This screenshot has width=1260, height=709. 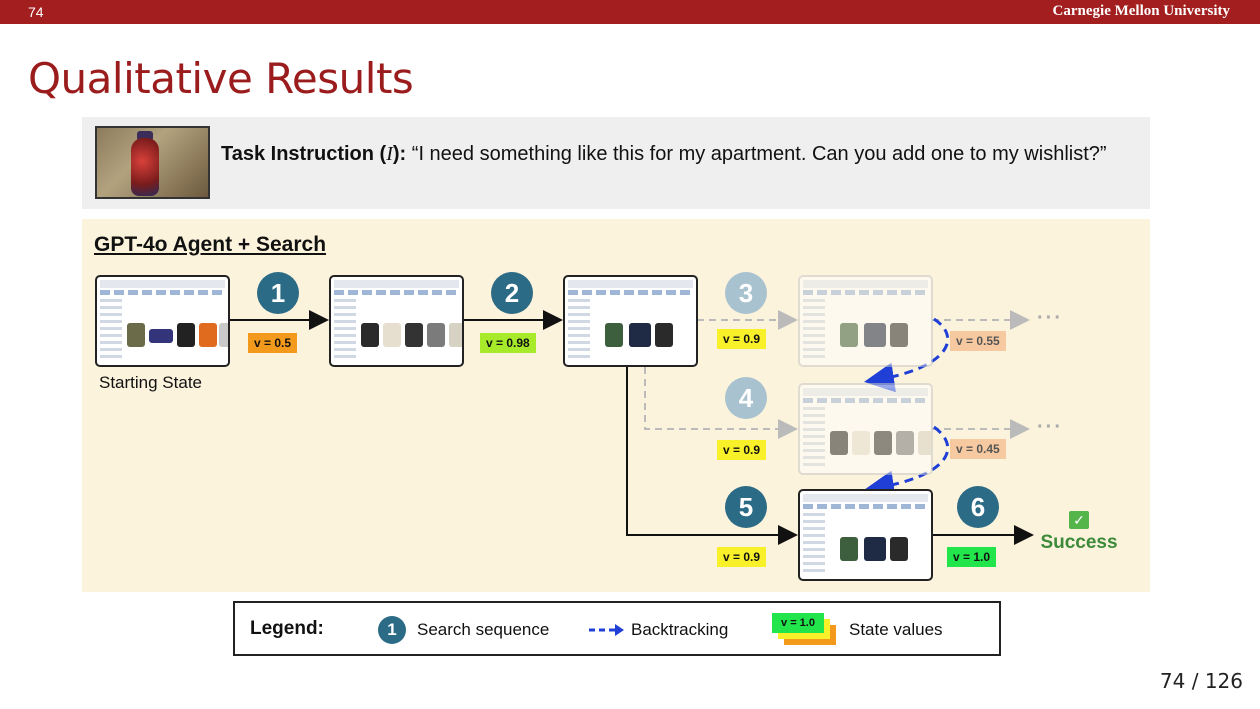 I want to click on state-value-1: v = 0.5, so click(x=273, y=343).